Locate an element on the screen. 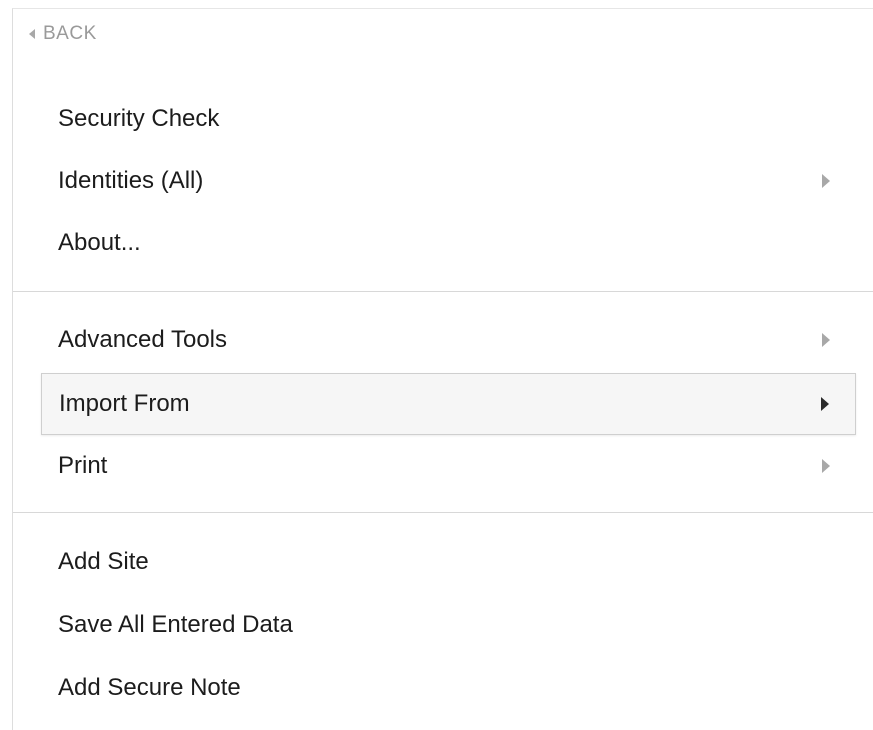 The width and height of the screenshot is (873, 730). menu-item-print: Print is located at coordinates (448, 466).